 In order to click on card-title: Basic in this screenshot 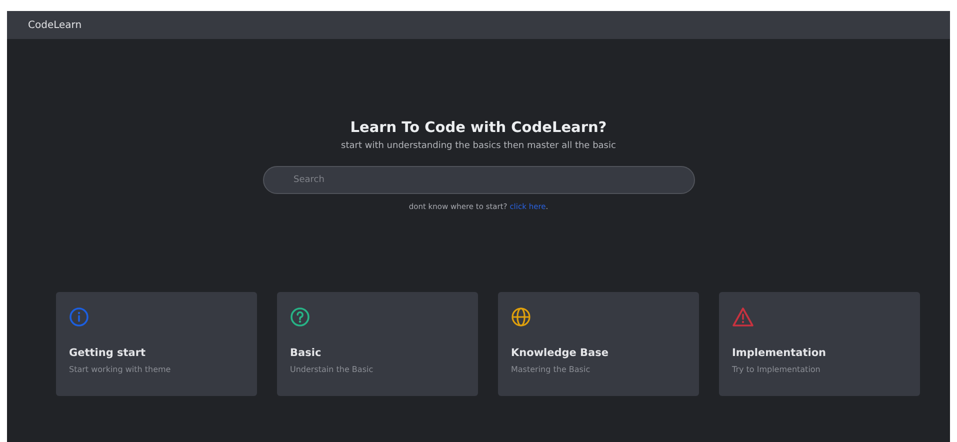, I will do `click(306, 353)`.